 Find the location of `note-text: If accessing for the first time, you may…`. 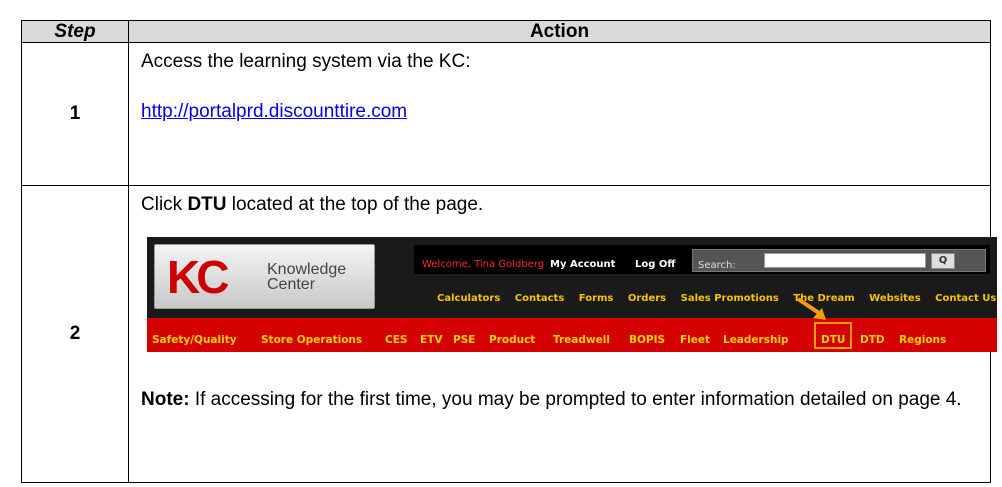

note-text: If accessing for the first time, you may… is located at coordinates (575, 399).